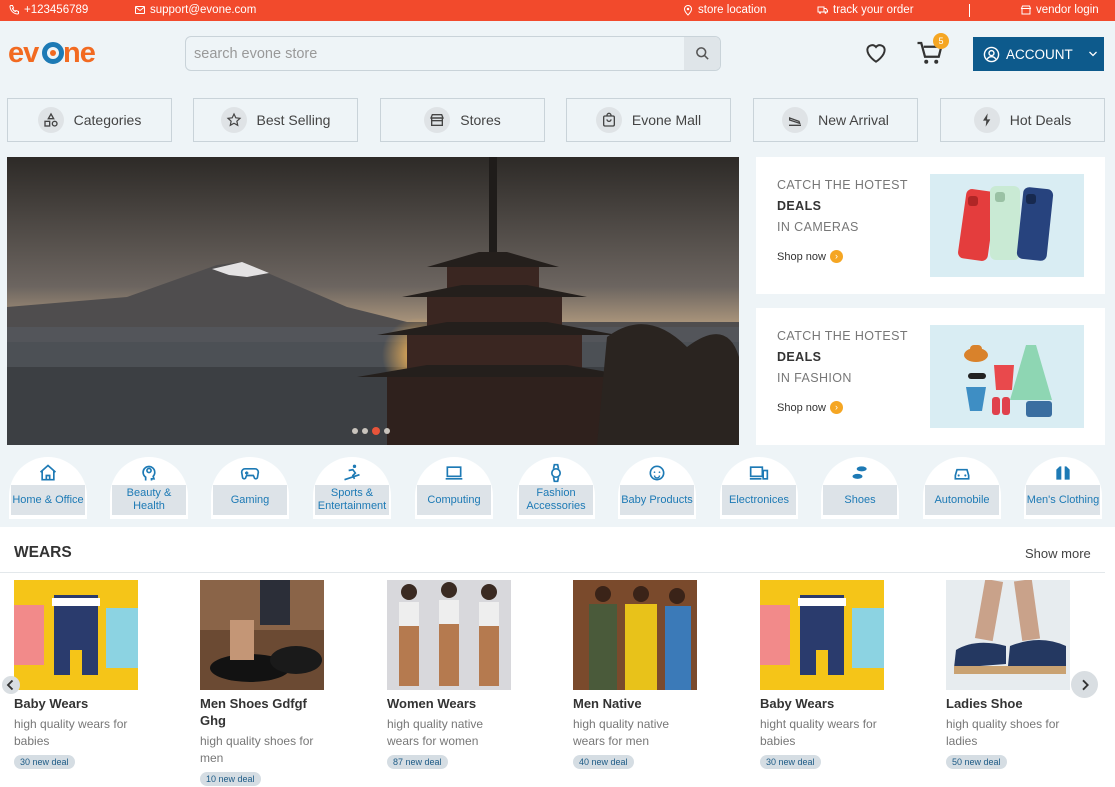 This screenshot has height=787, width=1115. Describe the element at coordinates (1026, 10) in the screenshot. I see `store-icon` at that location.